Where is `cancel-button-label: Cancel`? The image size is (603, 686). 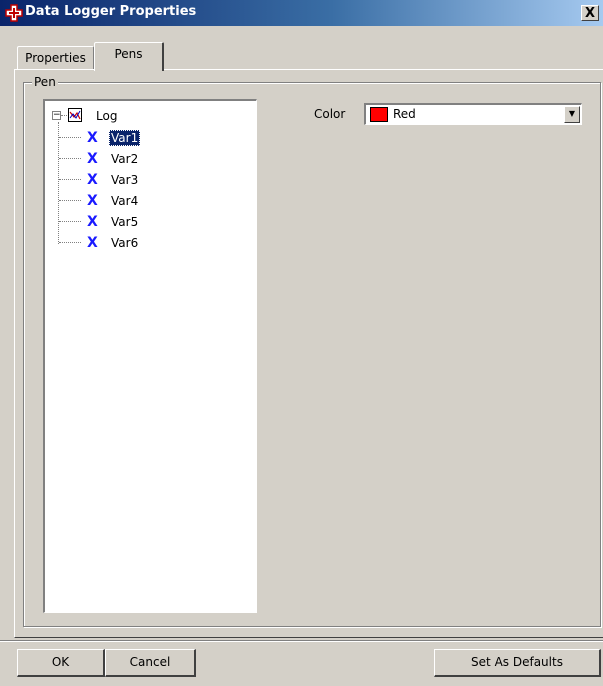
cancel-button-label: Cancel is located at coordinates (150, 662).